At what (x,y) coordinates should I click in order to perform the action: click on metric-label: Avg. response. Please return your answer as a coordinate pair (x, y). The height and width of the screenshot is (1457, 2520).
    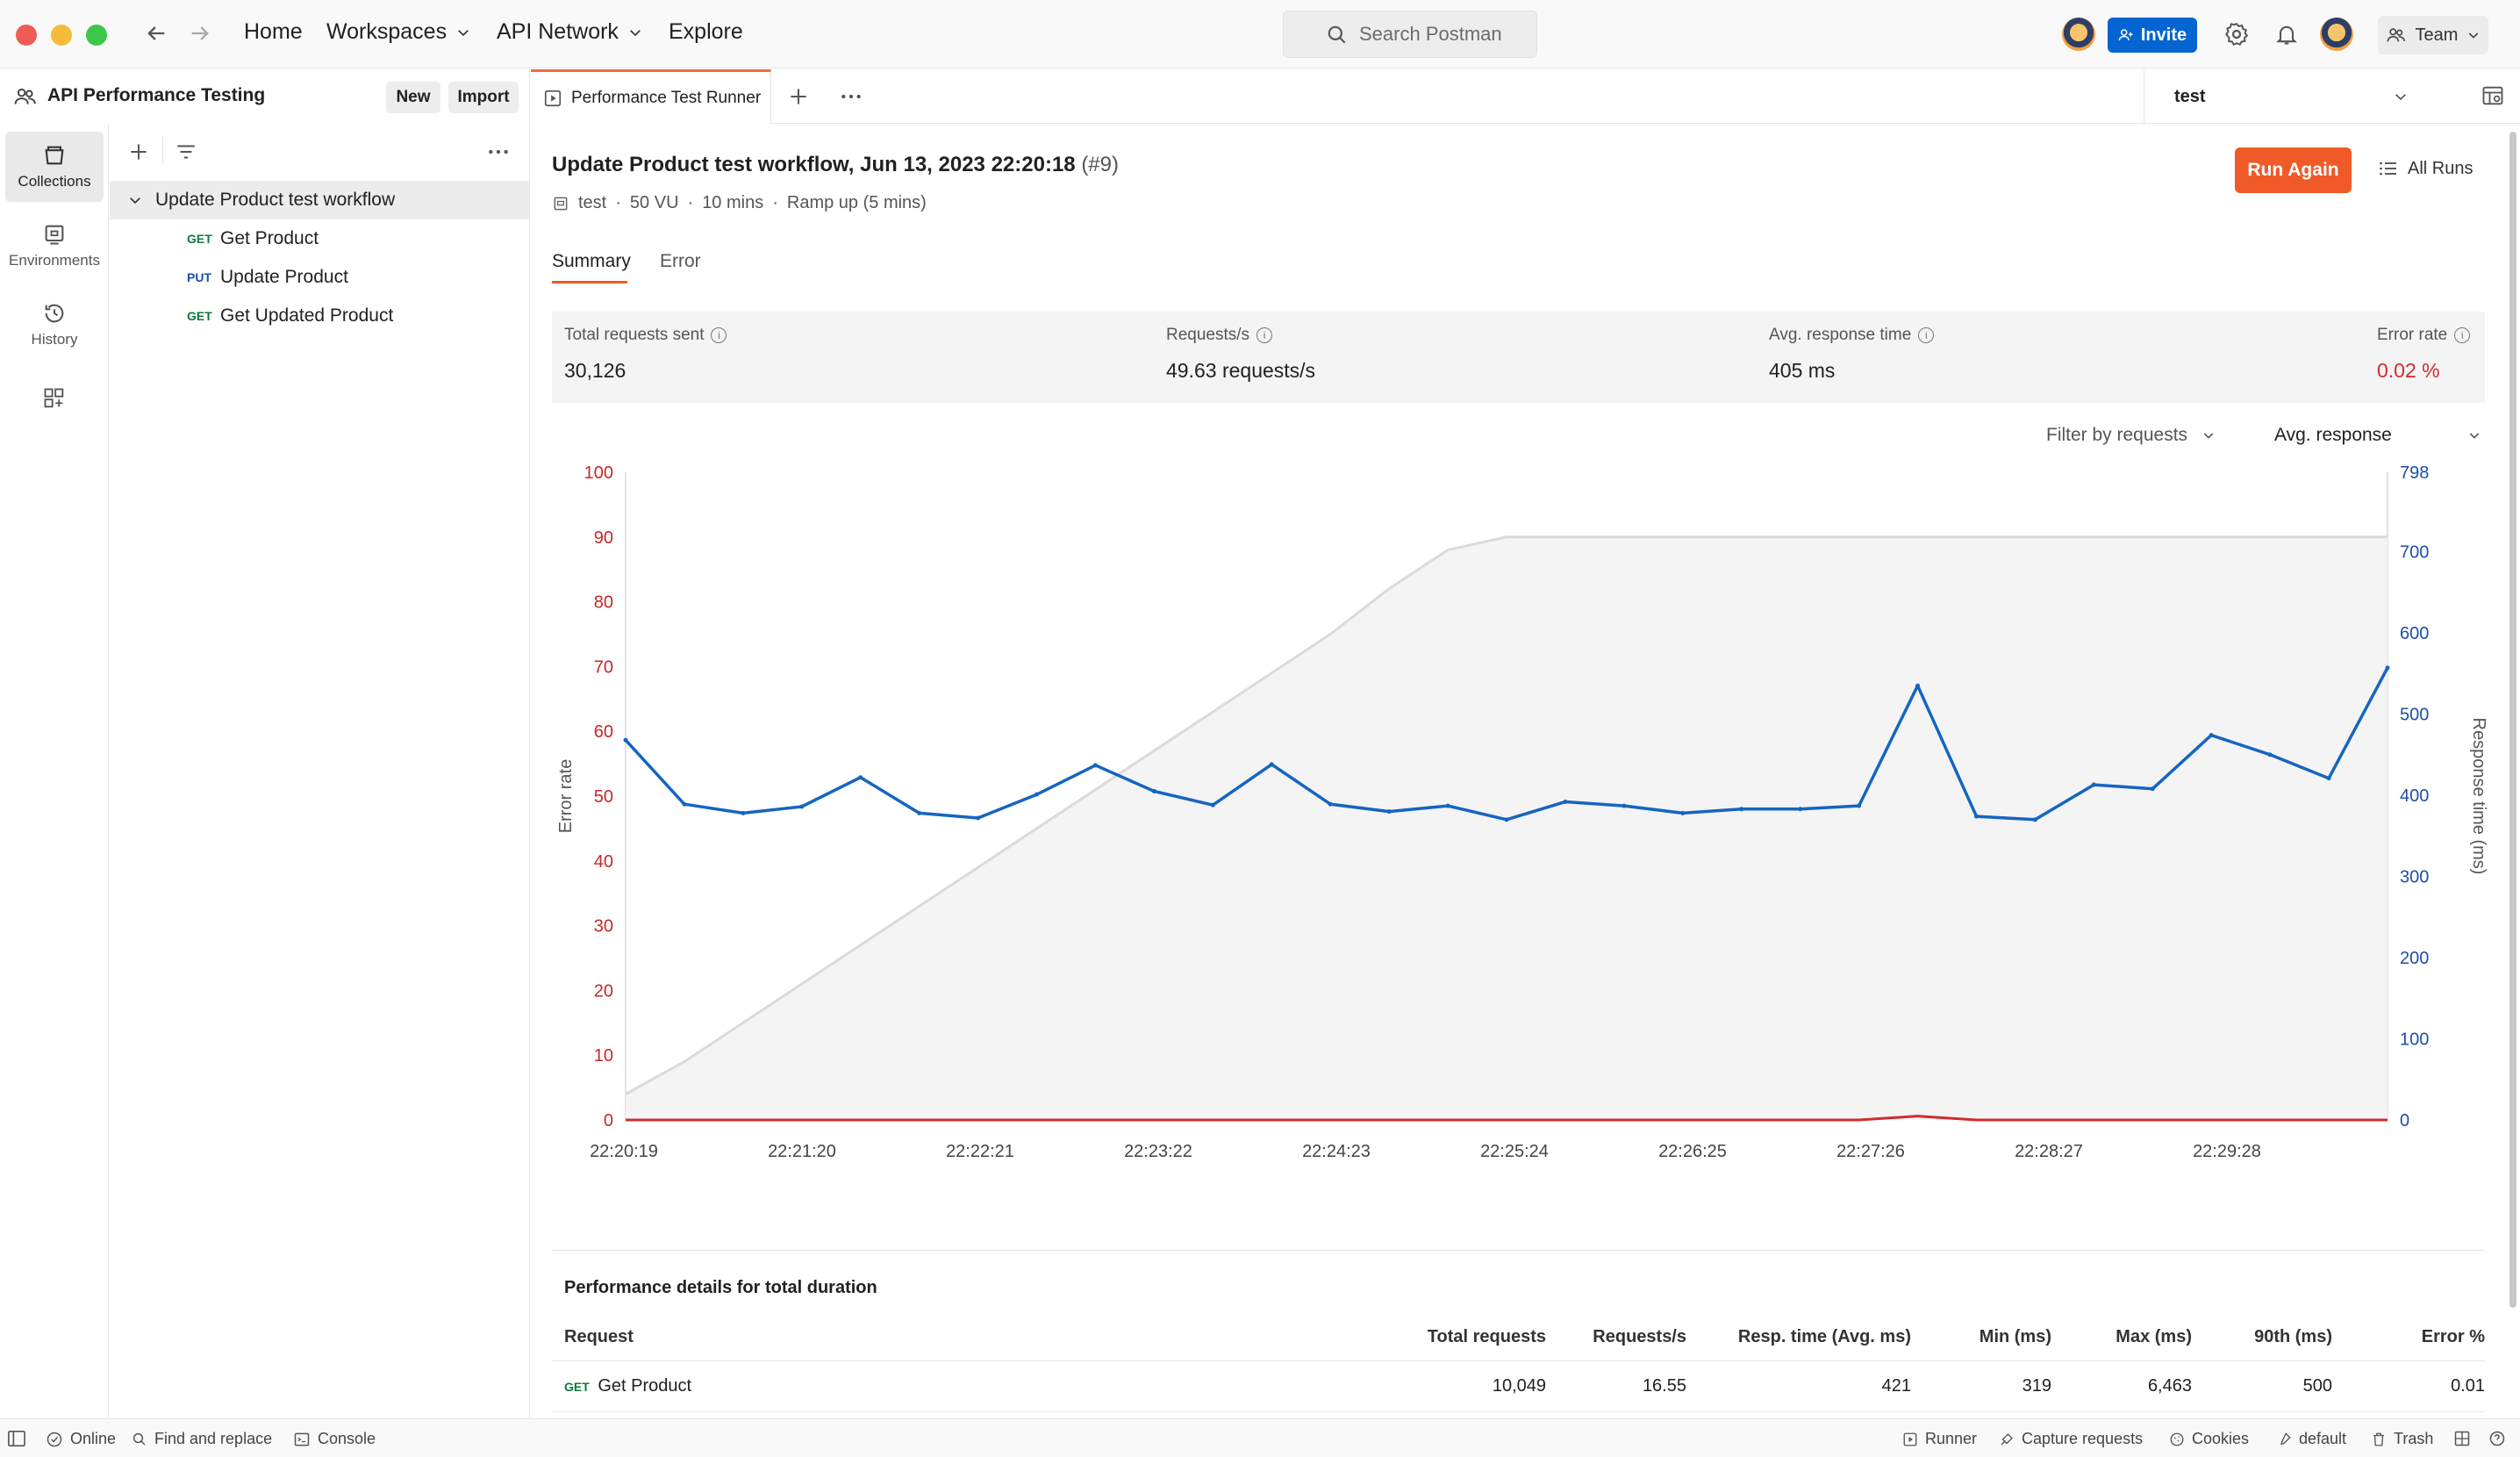
    Looking at the image, I should click on (2333, 435).